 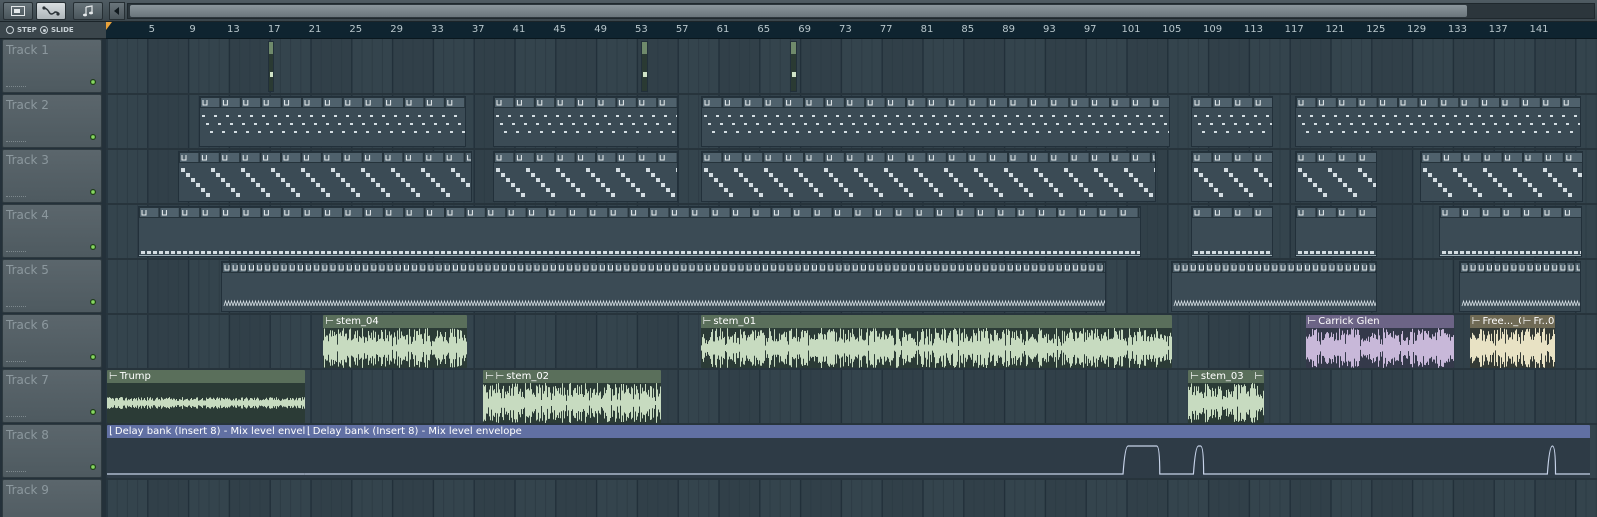 What do you see at coordinates (52, 231) in the screenshot?
I see `track-header: Track 4` at bounding box center [52, 231].